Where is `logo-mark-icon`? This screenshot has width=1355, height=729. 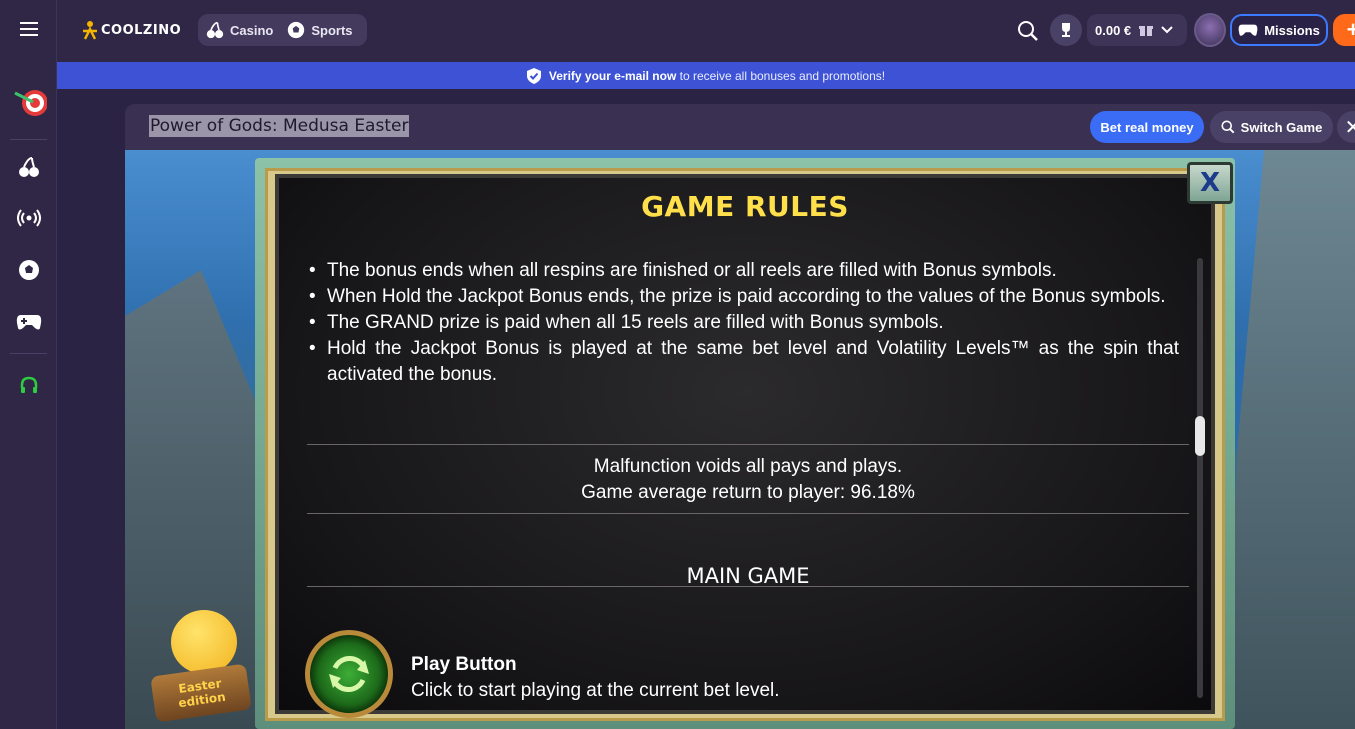
logo-mark-icon is located at coordinates (90, 30).